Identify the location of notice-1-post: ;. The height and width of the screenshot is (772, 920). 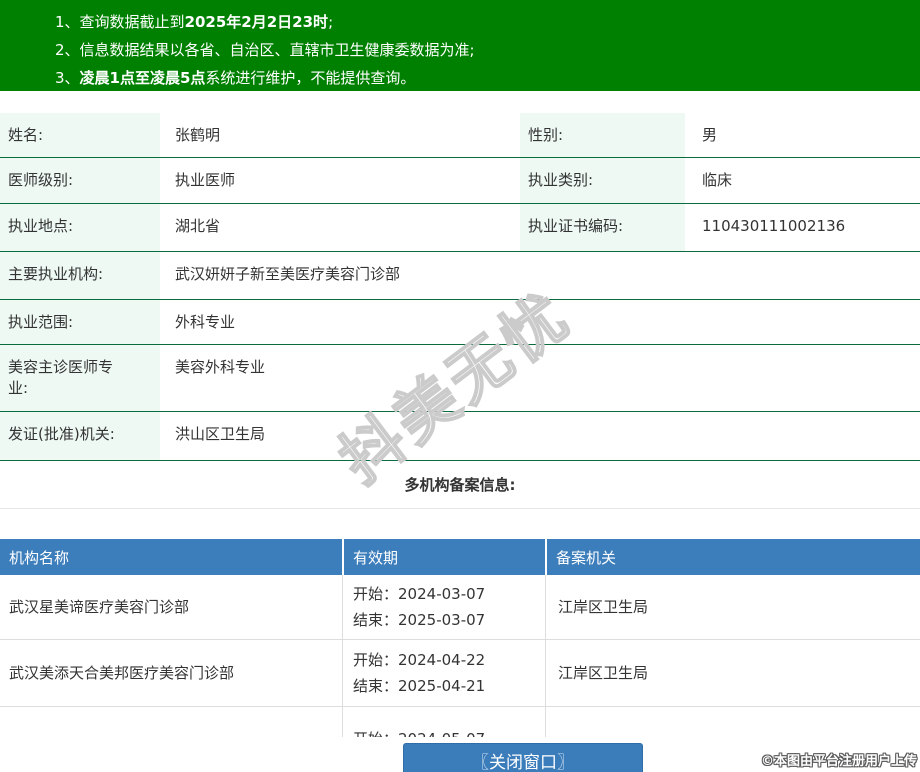
(331, 22).